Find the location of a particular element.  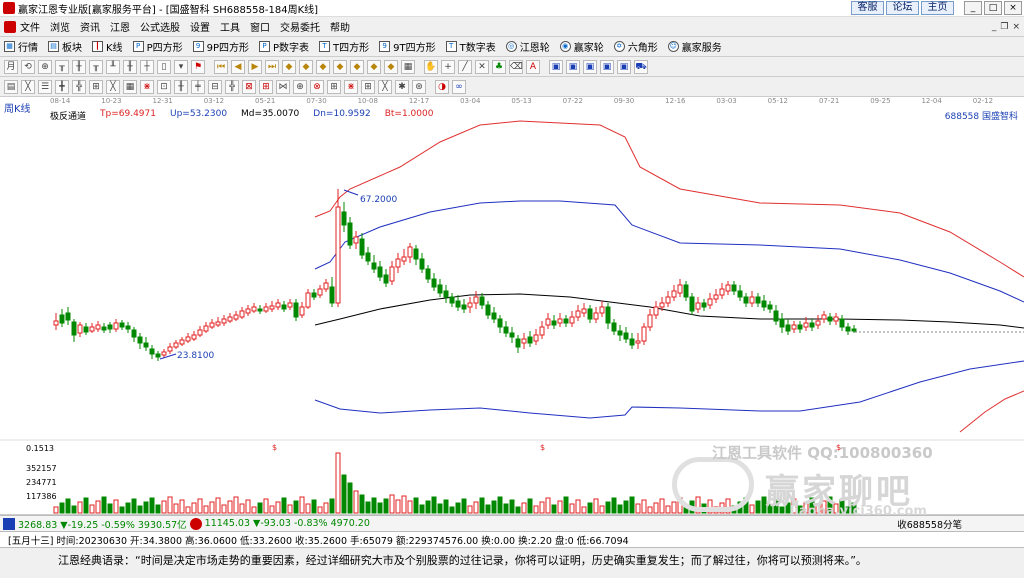

line-icon: ╱ is located at coordinates (465, 66).